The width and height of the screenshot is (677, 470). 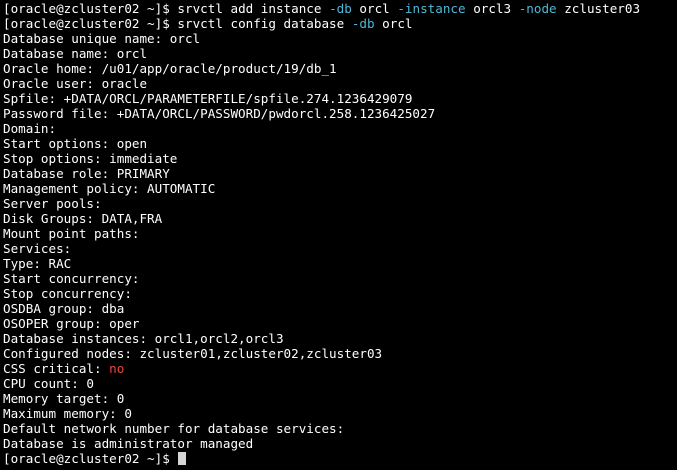 I want to click on output-line: Database unique name: orcl, so click(x=102, y=38).